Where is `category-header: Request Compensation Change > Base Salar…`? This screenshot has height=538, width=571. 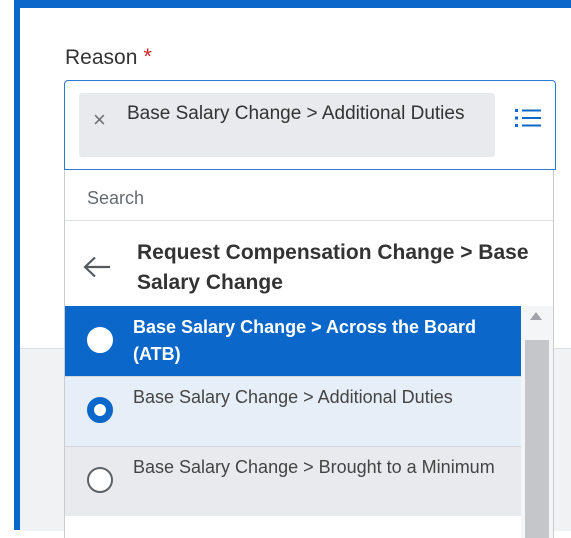 category-header: Request Compensation Change > Base Salar… is located at coordinates (309, 264).